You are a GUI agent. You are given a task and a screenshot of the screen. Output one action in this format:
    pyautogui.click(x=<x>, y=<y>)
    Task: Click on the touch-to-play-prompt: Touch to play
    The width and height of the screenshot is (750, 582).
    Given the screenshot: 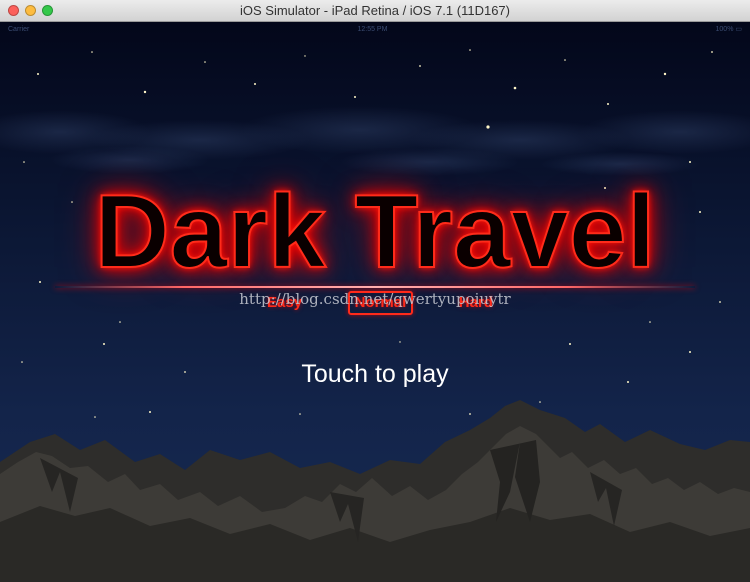 What is the action you would take?
    pyautogui.click(x=375, y=374)
    